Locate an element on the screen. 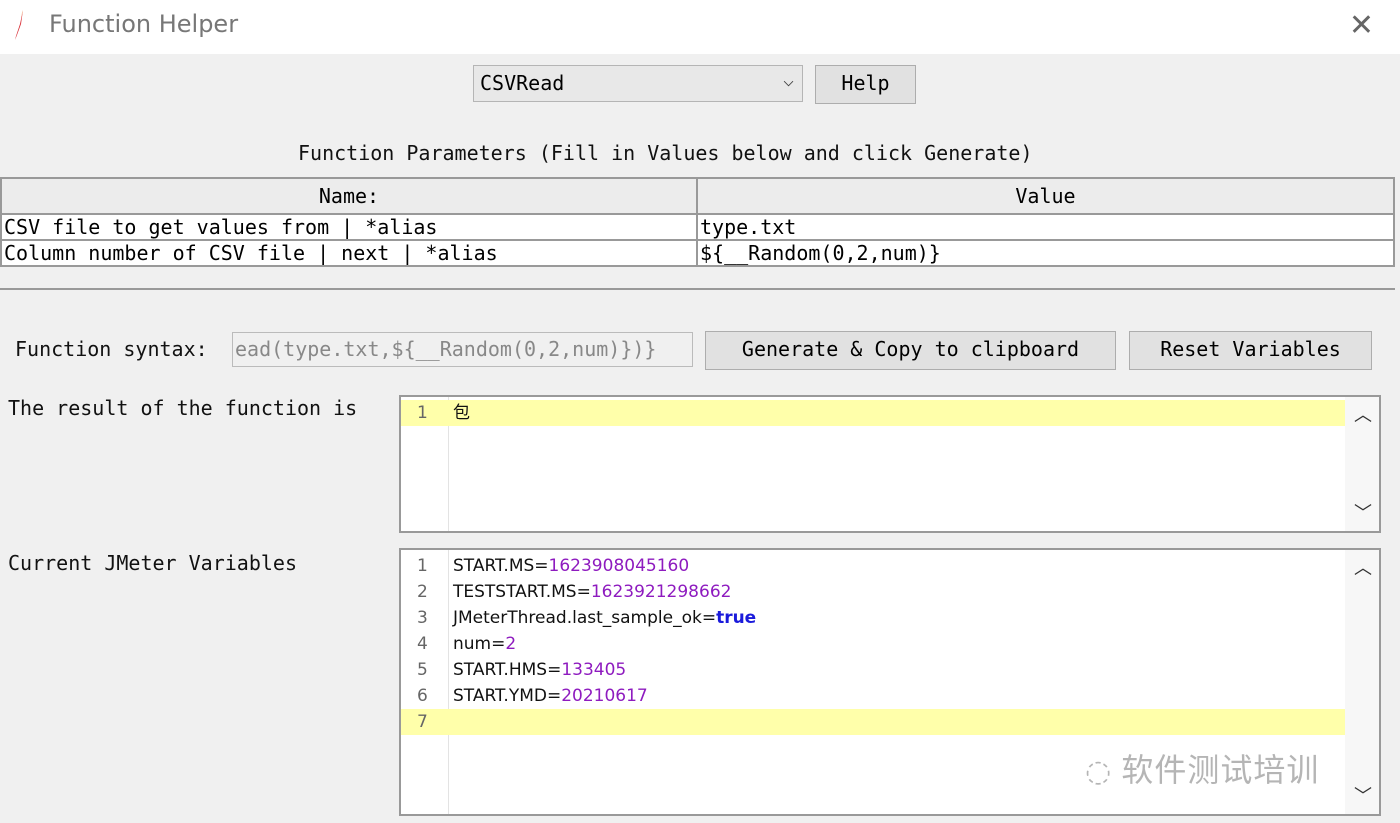 This screenshot has height=823, width=1400. line-number: 4 is located at coordinates (422, 644).